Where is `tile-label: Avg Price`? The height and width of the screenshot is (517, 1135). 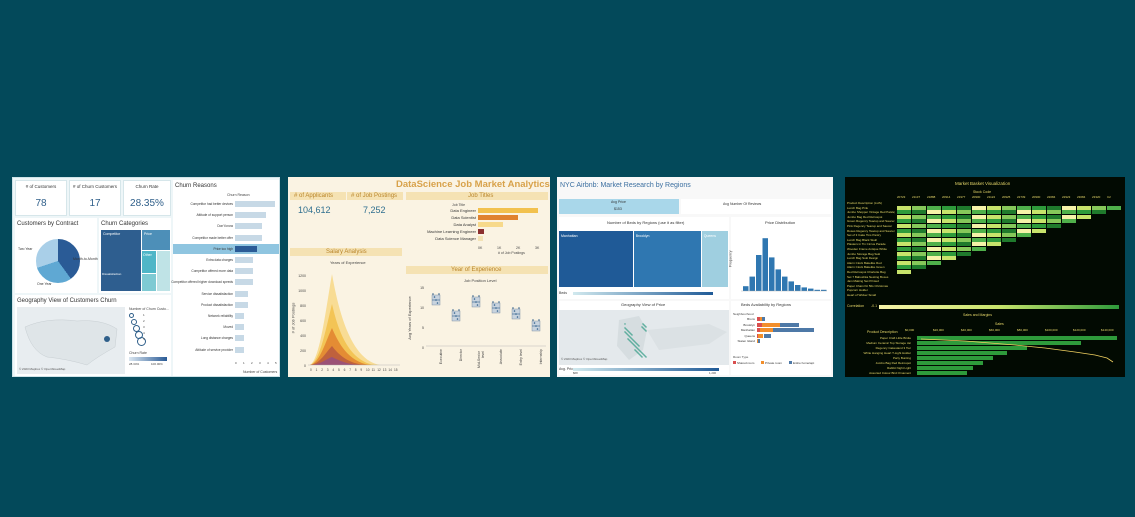
tile-label: Avg Price is located at coordinates (618, 202).